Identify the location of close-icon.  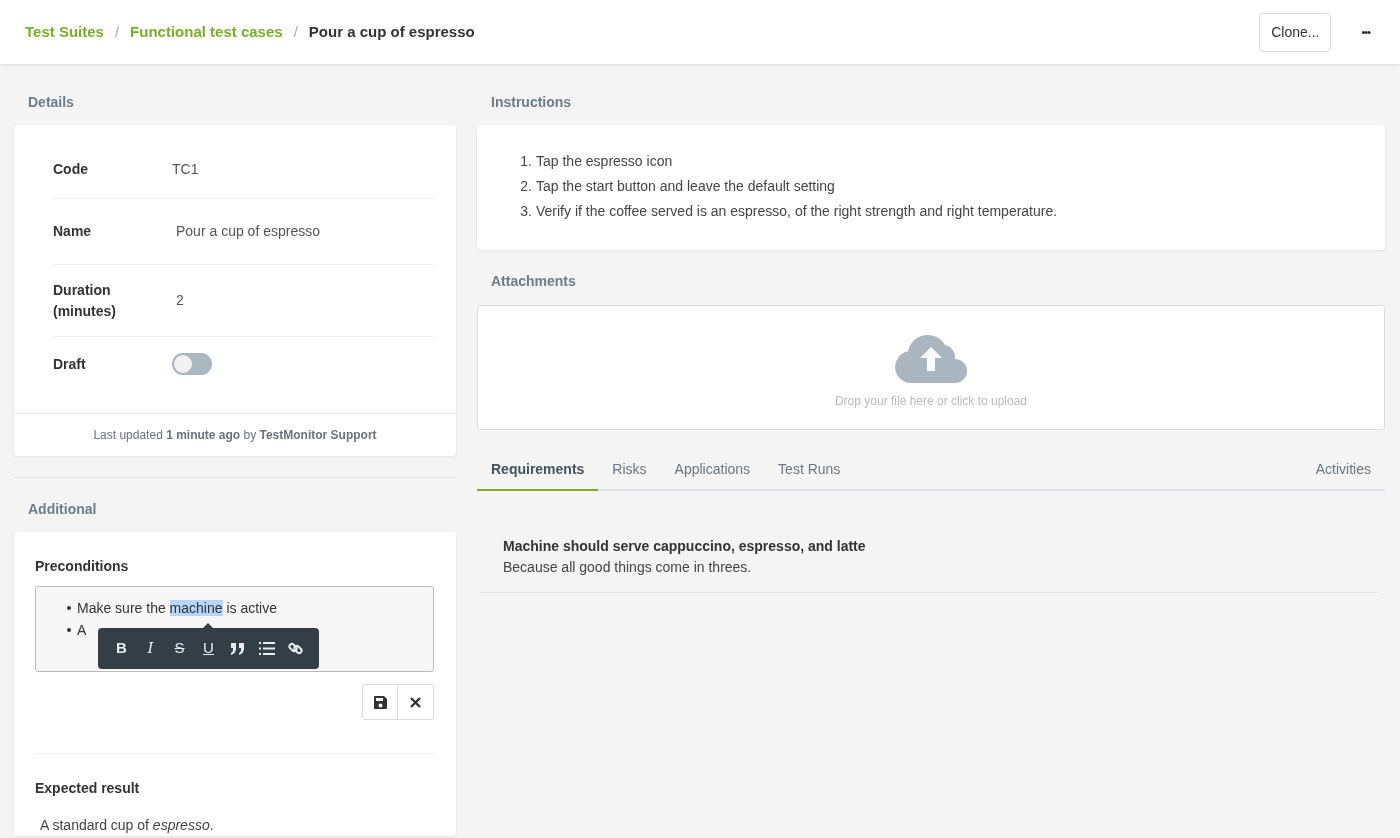
(415, 702).